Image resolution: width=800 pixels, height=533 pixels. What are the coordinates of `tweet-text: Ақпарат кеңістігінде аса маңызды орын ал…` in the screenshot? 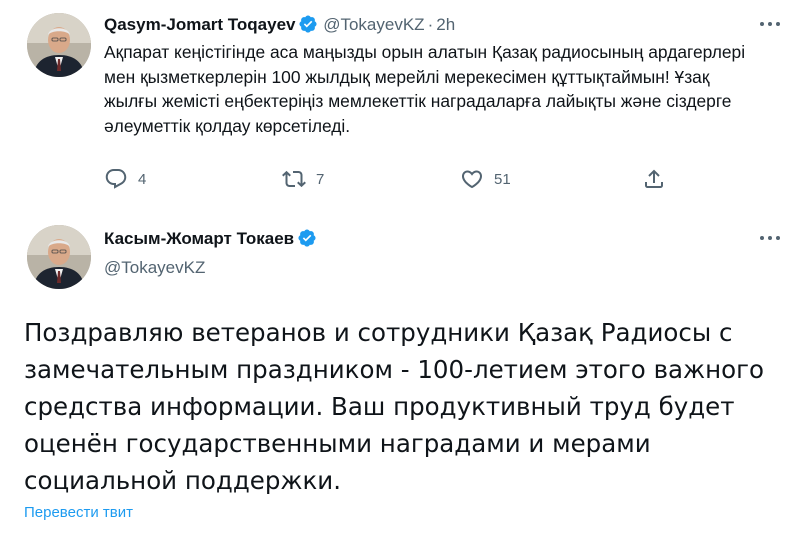 It's located at (425, 89).